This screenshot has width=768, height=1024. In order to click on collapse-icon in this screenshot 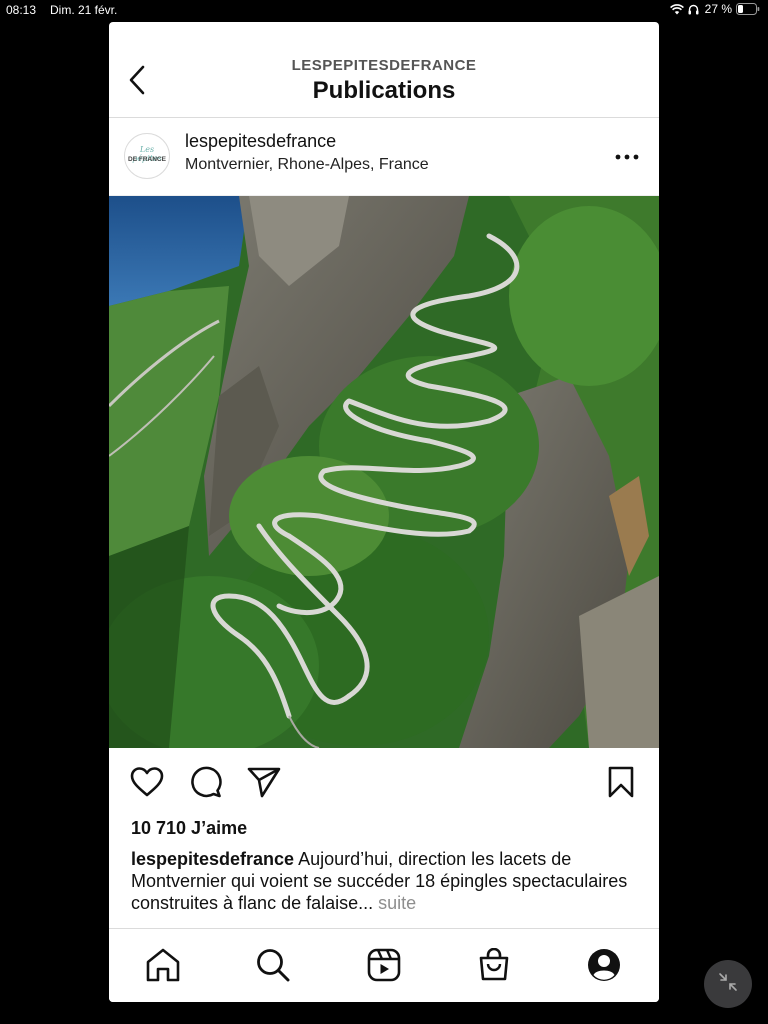, I will do `click(728, 984)`.